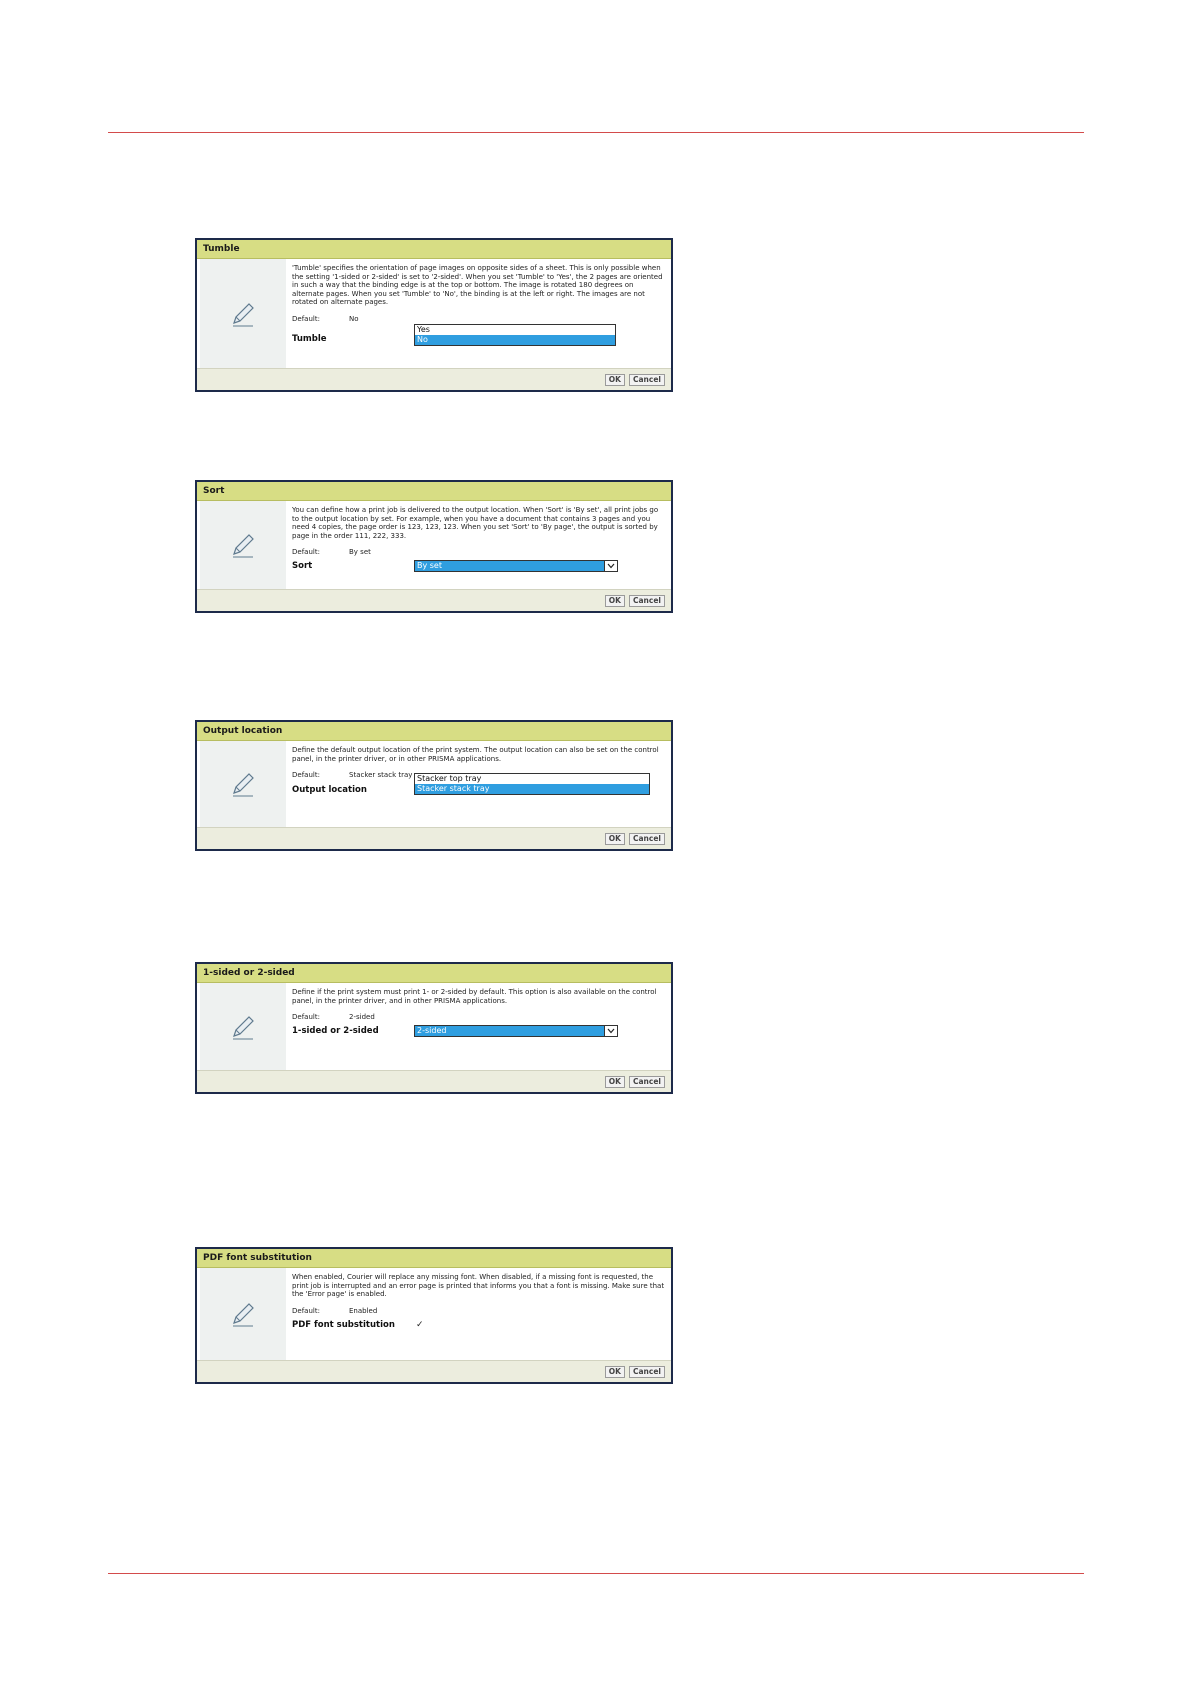  I want to click on tumble-listbox: Yes No, so click(515, 334).